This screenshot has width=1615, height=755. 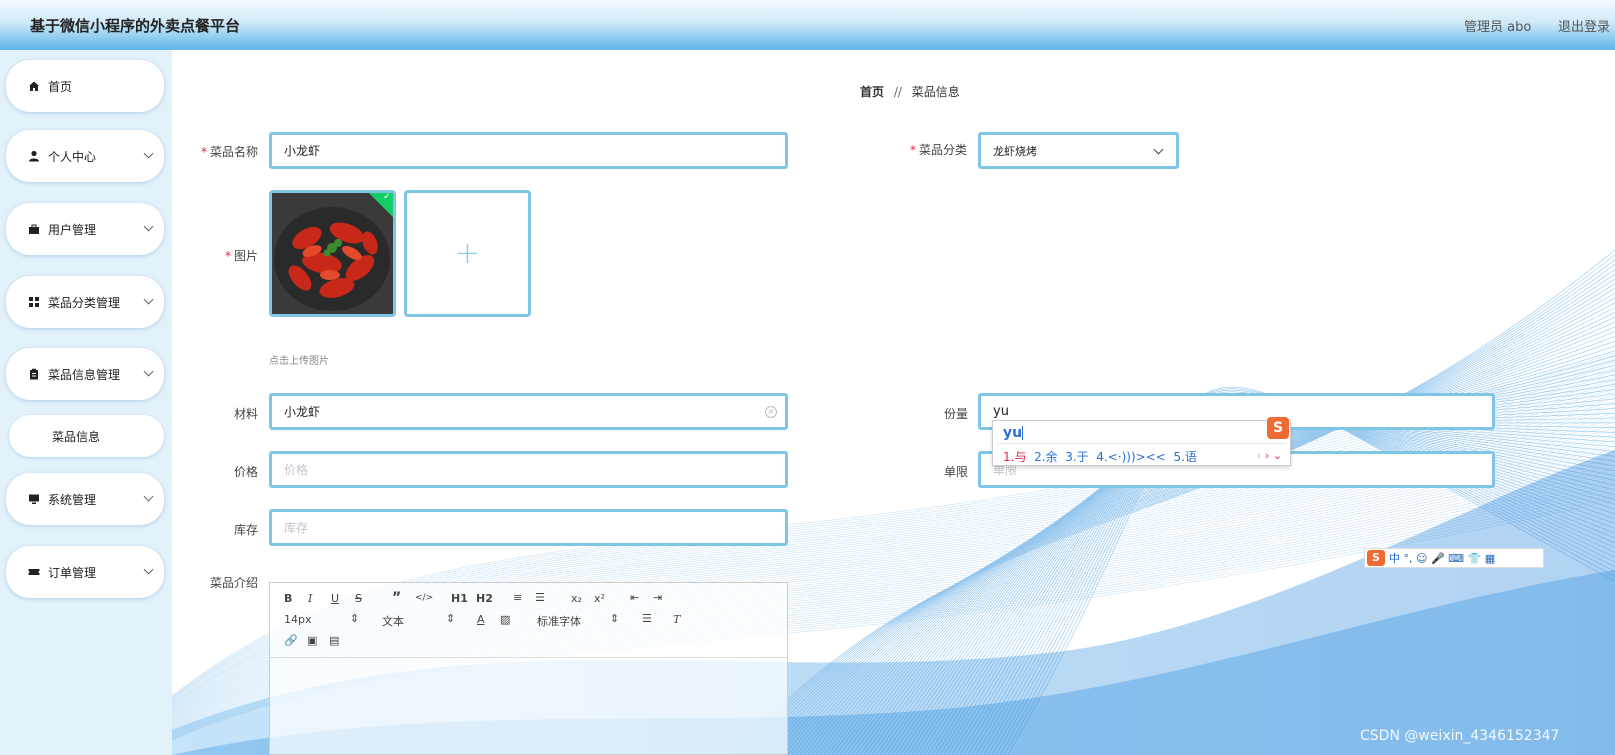 I want to click on dish-name-input: 小龙虾, so click(x=528, y=150).